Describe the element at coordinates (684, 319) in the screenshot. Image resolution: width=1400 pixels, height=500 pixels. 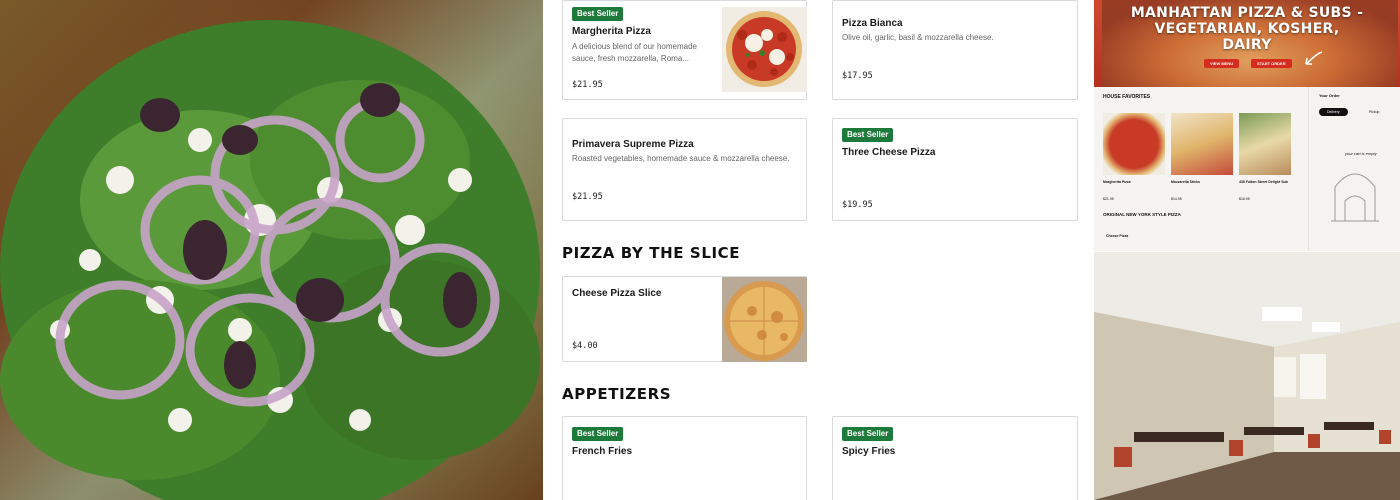
I see `menu-item-cheese-pizza-slice: Cheese Pizza Slice $4.00` at that location.